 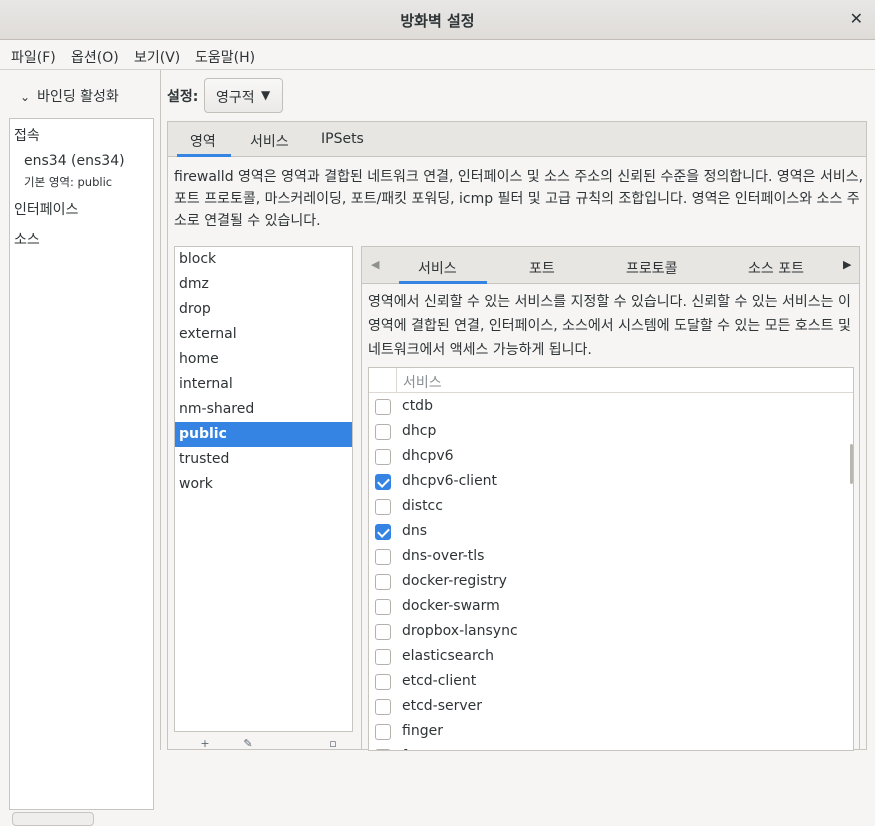 I want to click on service-row: dns, so click(x=611, y=531).